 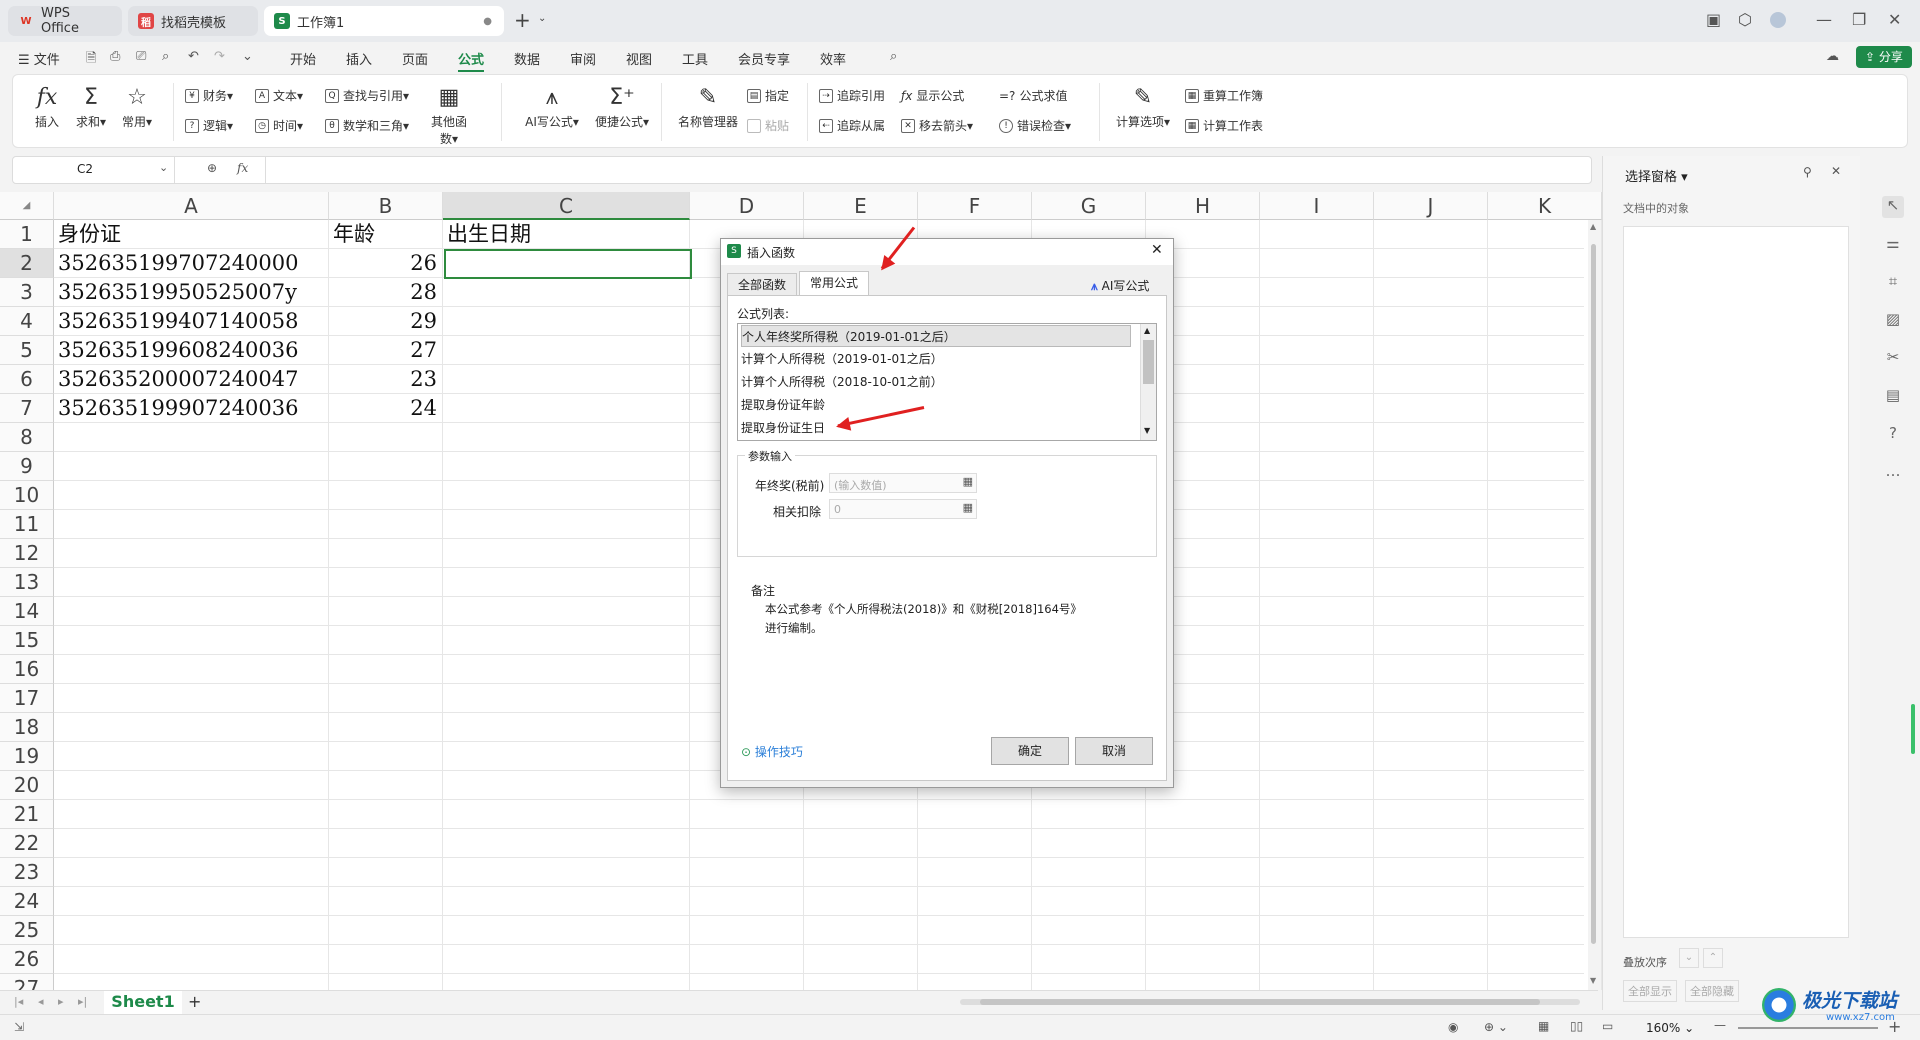 I want to click on tab-template: 稻 找稻壳模板, so click(x=193, y=21).